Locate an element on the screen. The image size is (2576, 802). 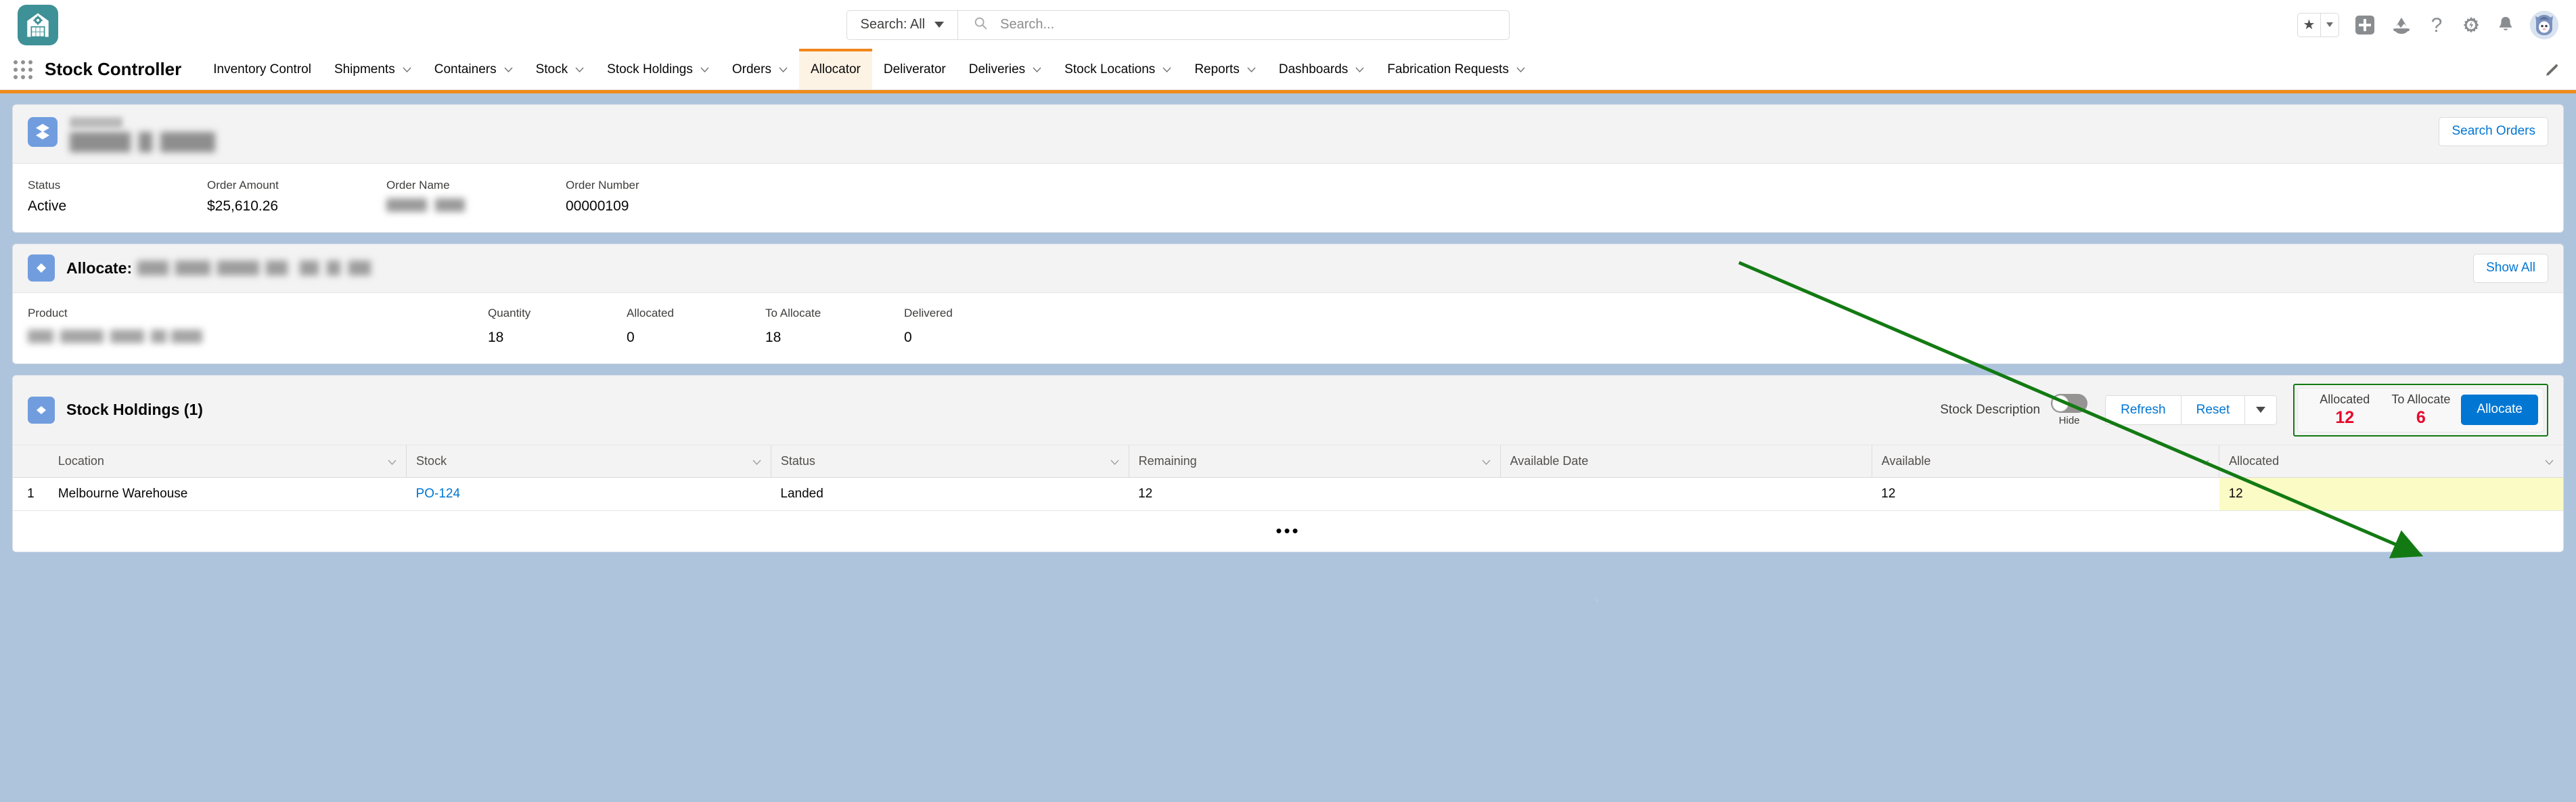
table-col-allocated: Allocated is located at coordinates (2391, 461).